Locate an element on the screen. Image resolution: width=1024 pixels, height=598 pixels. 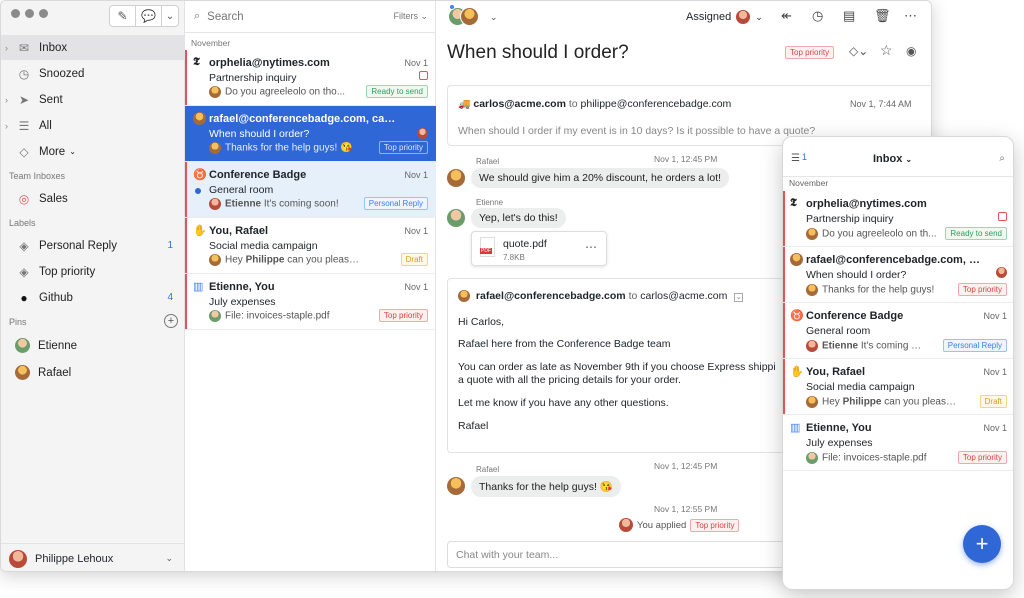
conversation-from: Conference Badge is located at coordinates (855, 316).